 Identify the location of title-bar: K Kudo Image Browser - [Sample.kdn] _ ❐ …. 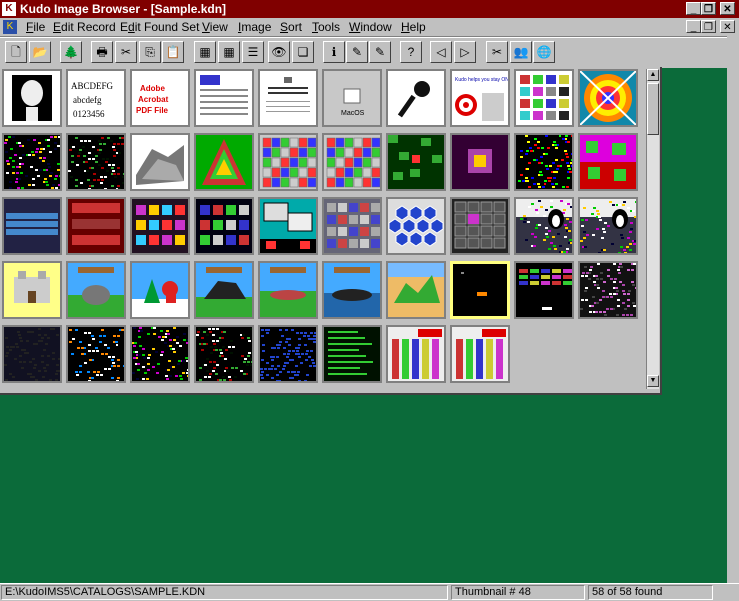
(369, 9).